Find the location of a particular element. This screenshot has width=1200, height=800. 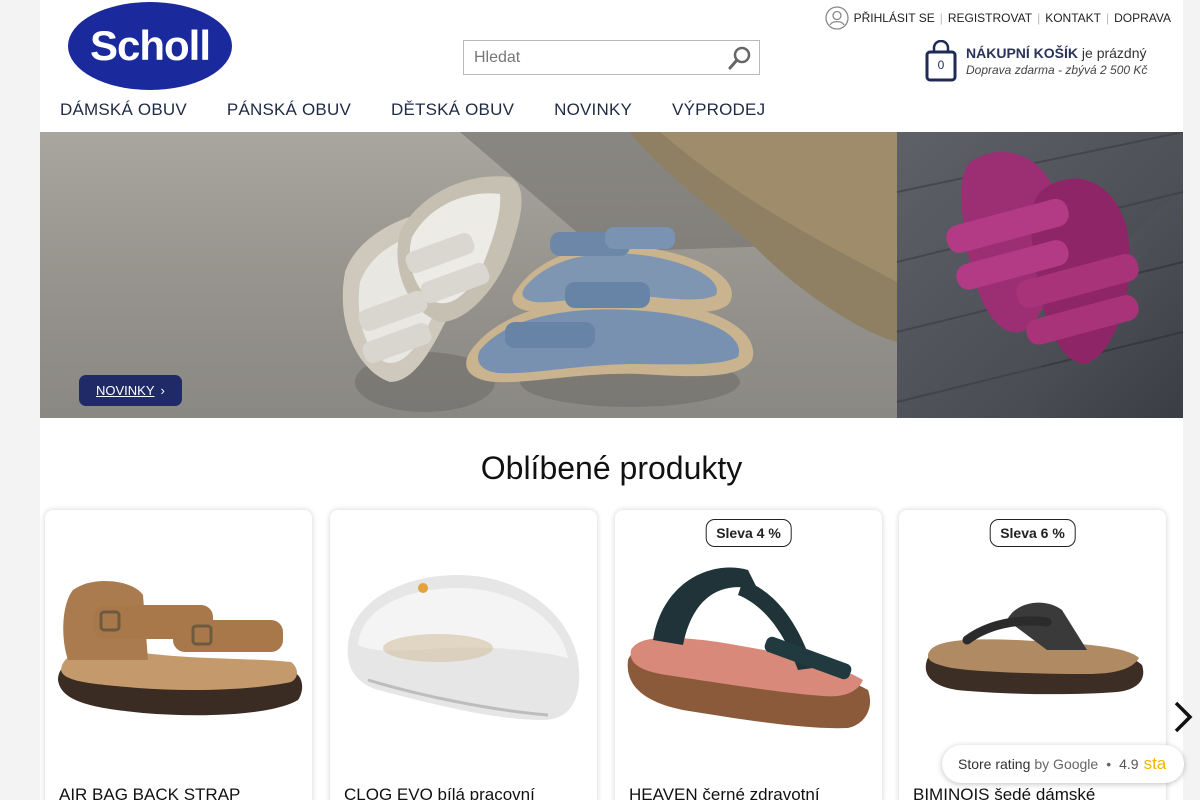

rating-value: 4.9 is located at coordinates (1129, 764).